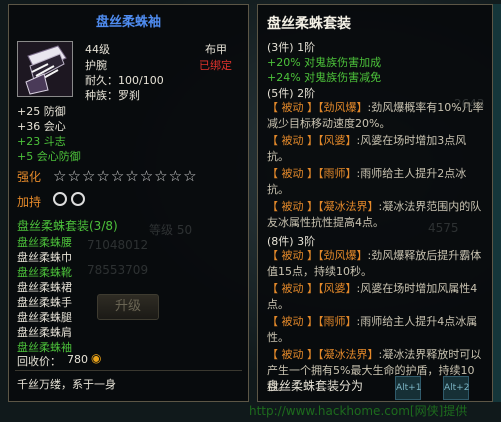 The image size is (501, 422). I want to click on flavor-text: 千丝万缕，系于一身, so click(66, 384).